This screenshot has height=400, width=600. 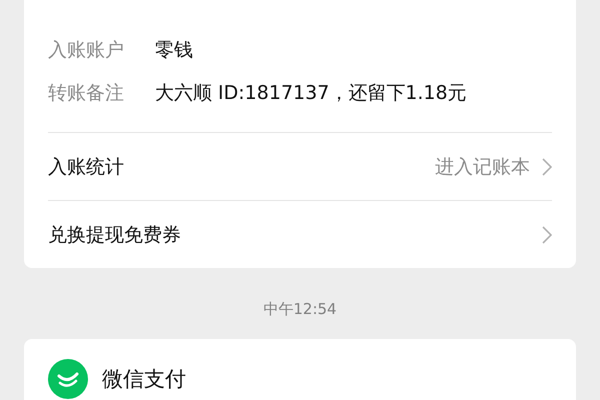 I want to click on field-value: 大六顺 ID:1817137，还留下1.18元, so click(x=311, y=93).